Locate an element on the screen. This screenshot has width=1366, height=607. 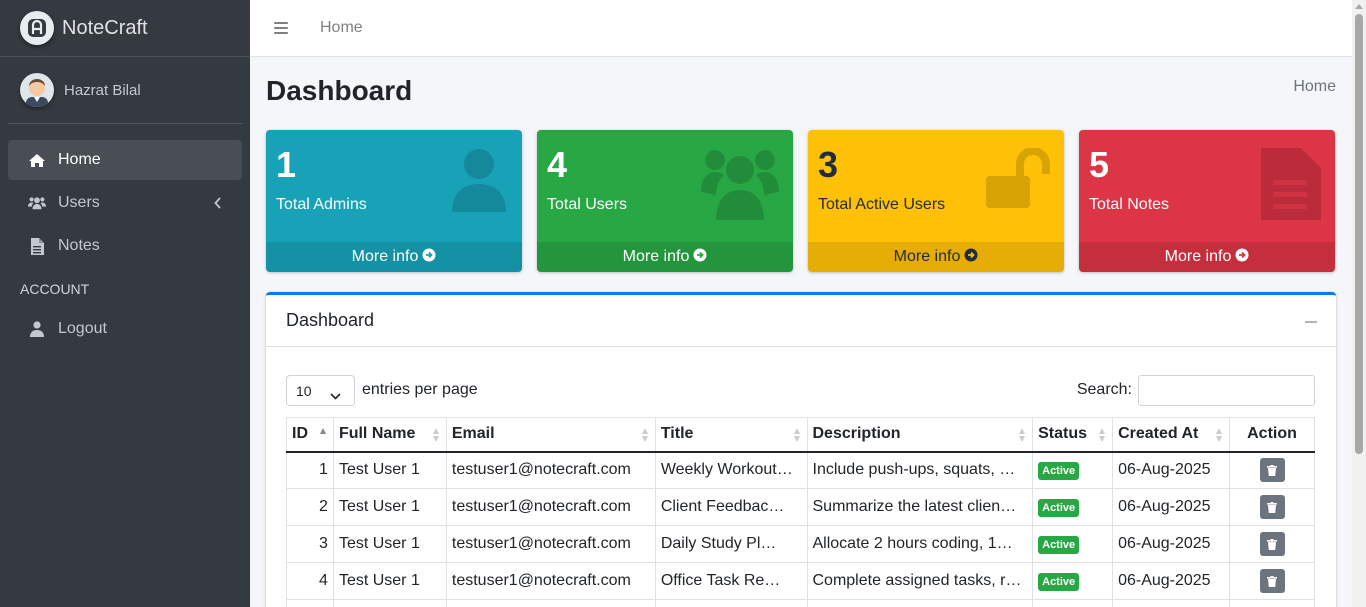
sidebar-nav: Home Users Notes ACCOUNT Logout is located at coordinates (125, 236).